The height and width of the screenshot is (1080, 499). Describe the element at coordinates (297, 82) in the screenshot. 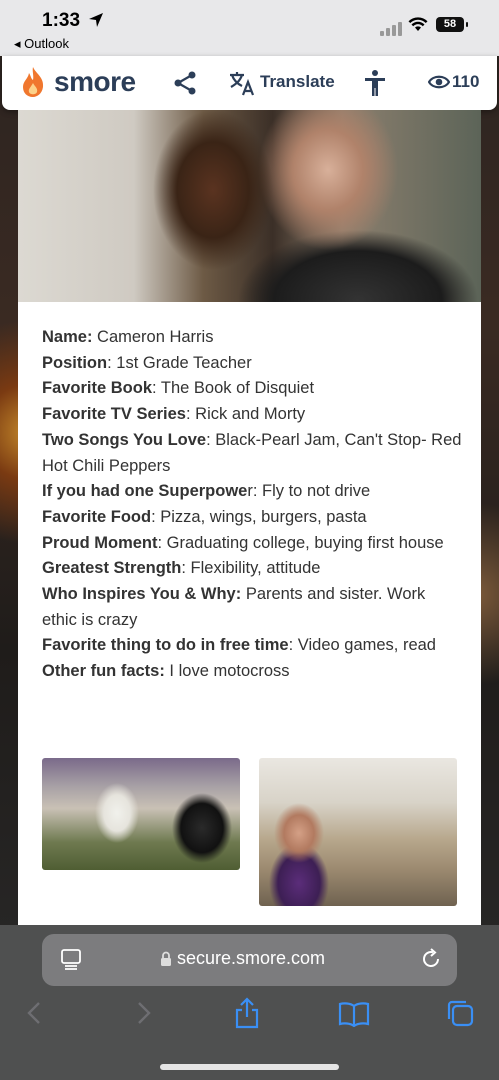

I see `translate-button: Translate` at that location.